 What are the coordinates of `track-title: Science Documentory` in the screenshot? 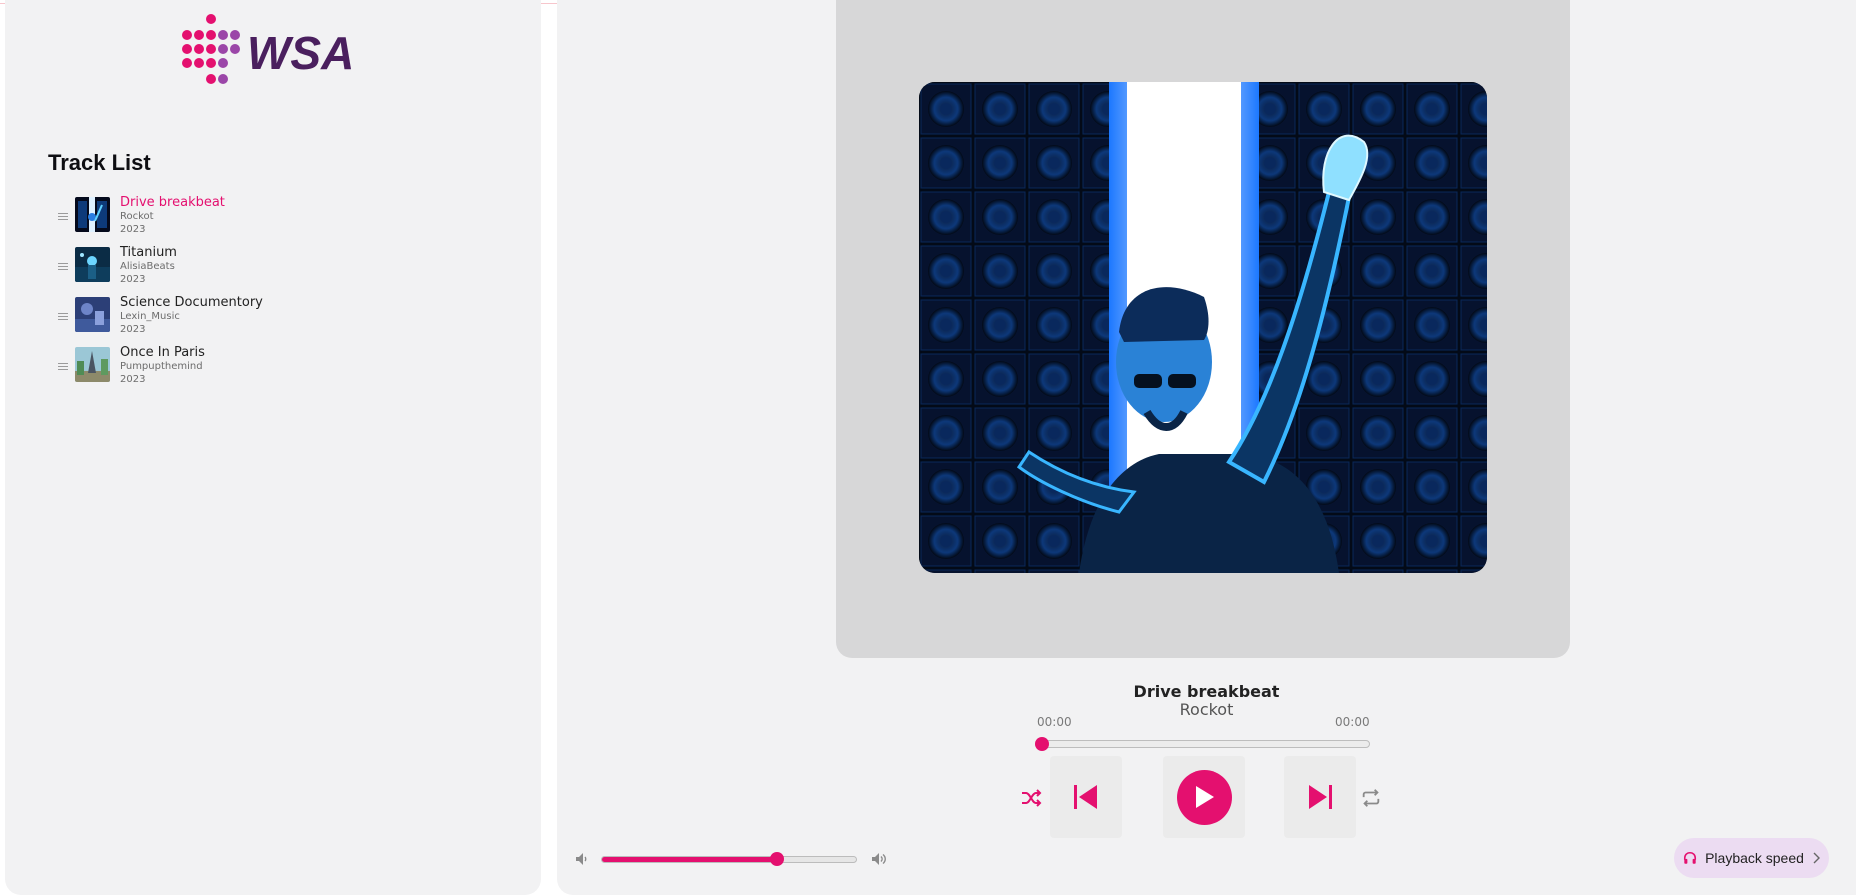 It's located at (191, 302).